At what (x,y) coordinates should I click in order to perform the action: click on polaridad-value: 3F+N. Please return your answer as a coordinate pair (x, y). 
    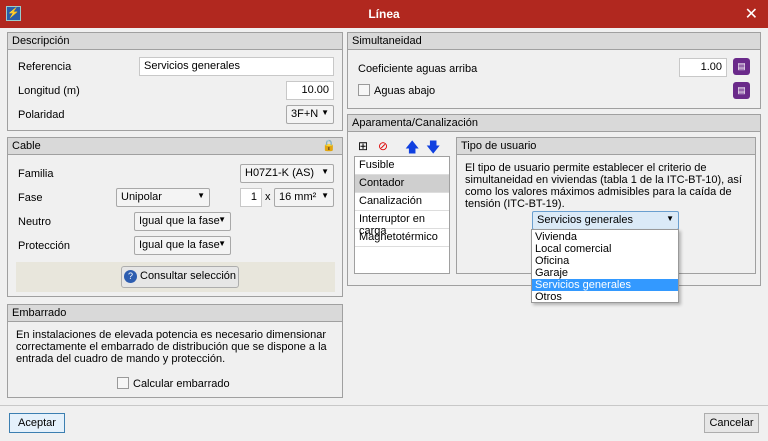
    Looking at the image, I should click on (305, 114).